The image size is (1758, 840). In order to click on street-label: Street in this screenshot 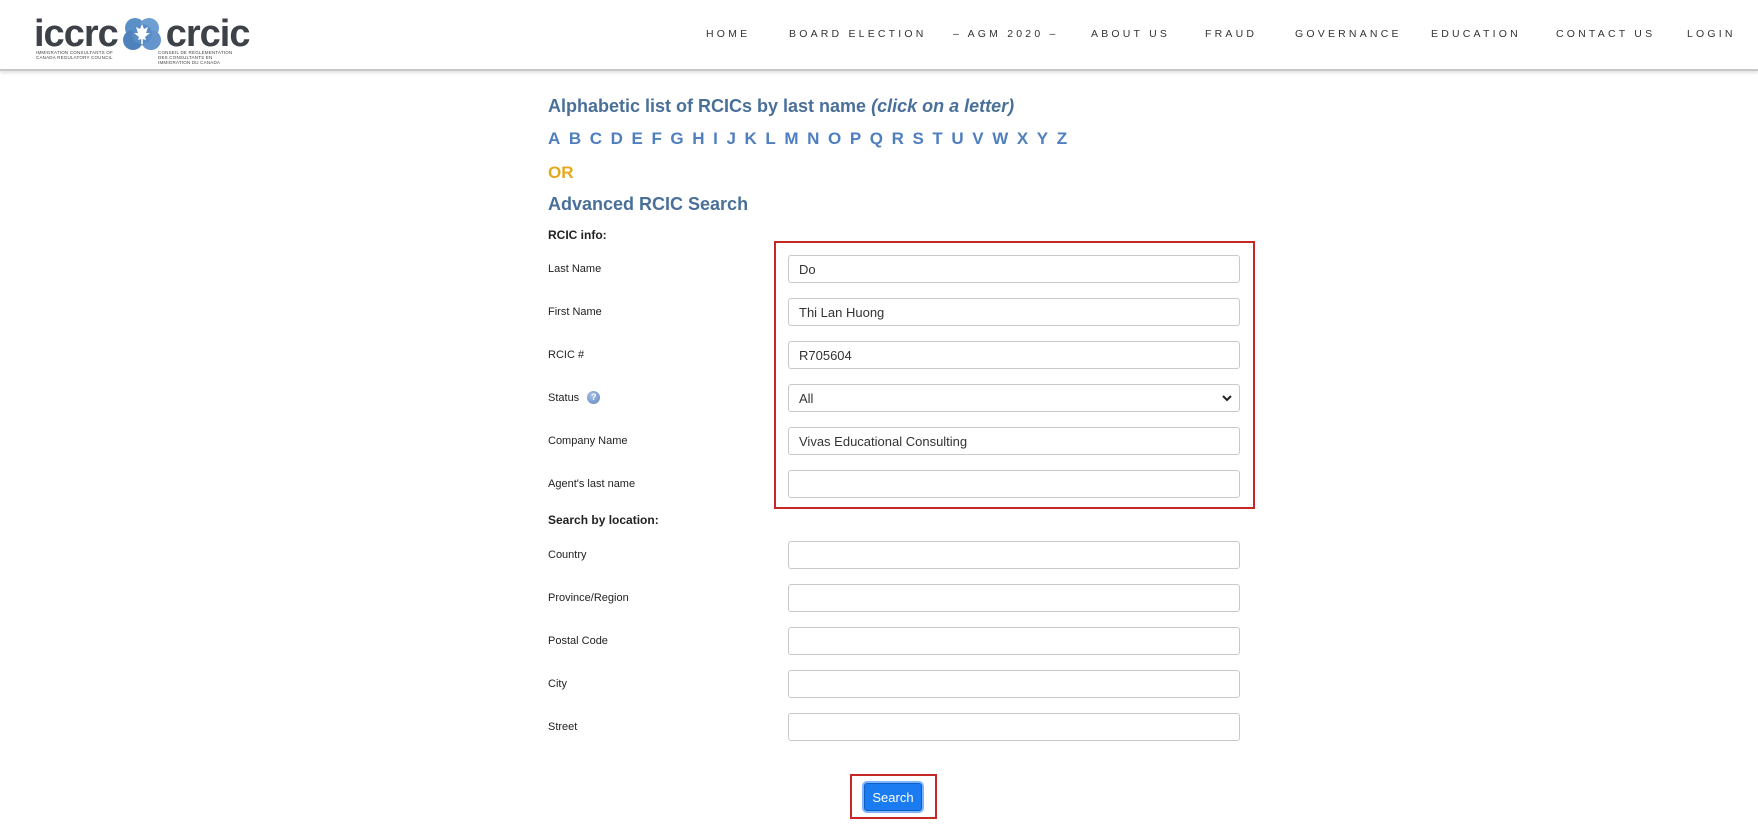, I will do `click(563, 727)`.